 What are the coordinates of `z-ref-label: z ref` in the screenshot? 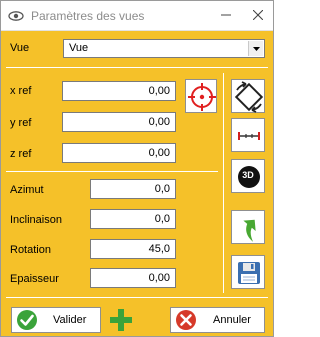 It's located at (21, 154).